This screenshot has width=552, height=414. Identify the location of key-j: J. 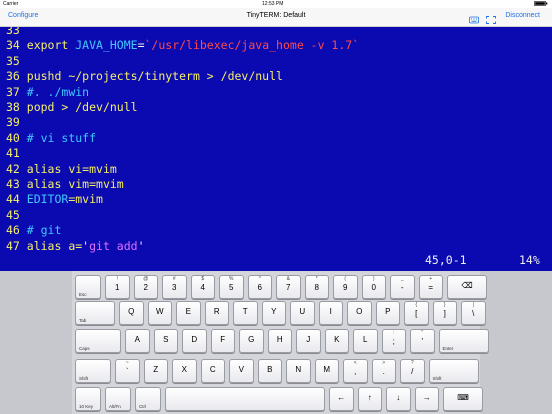
(308, 341).